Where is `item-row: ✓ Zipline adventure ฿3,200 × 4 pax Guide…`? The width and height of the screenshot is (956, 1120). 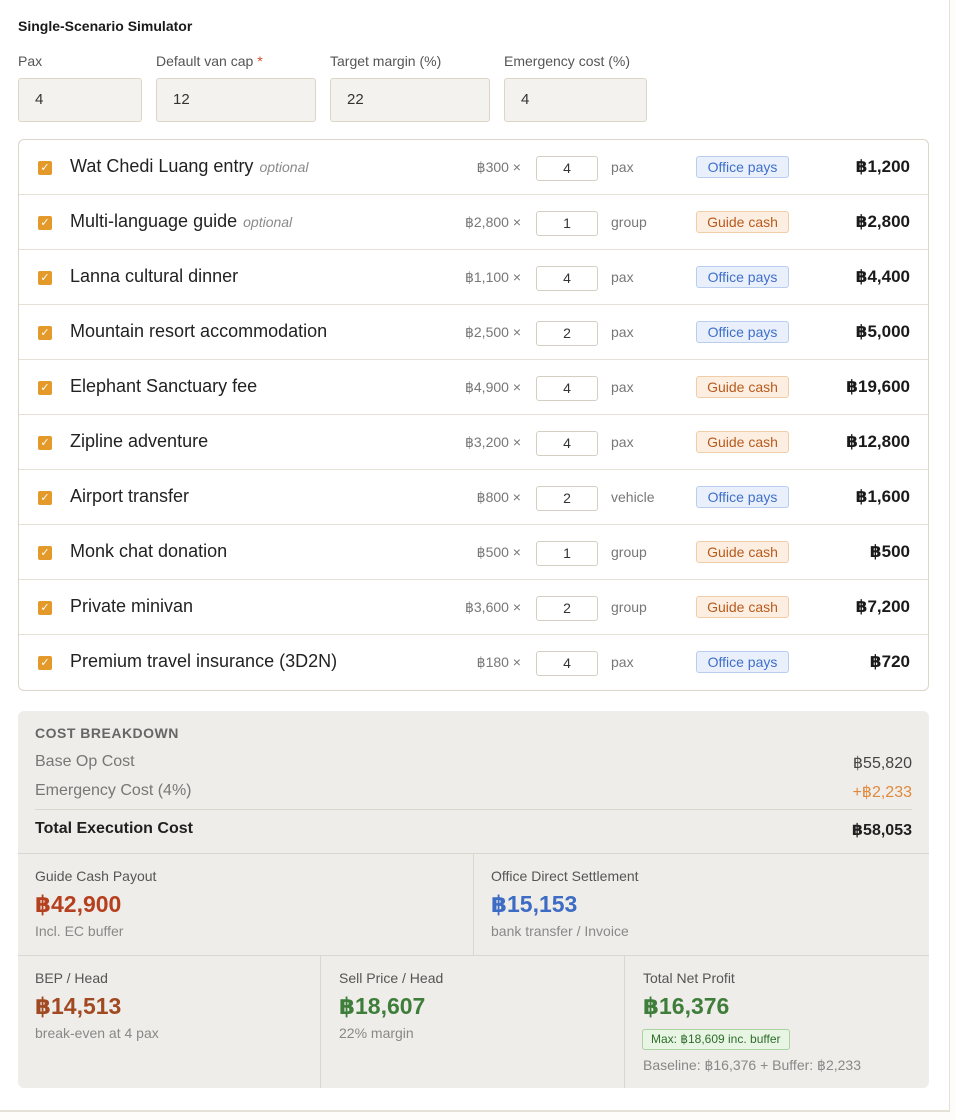
item-row: ✓ Zipline adventure ฿3,200 × 4 pax Guide… is located at coordinates (473, 442).